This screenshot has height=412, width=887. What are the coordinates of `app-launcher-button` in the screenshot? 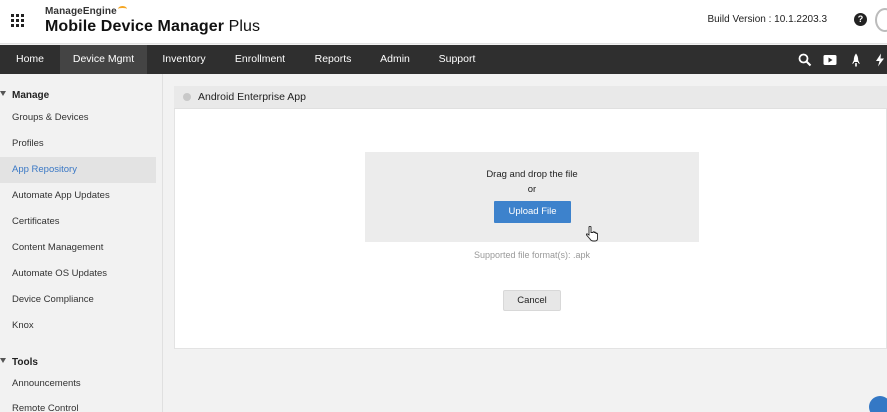 It's located at (17, 20).